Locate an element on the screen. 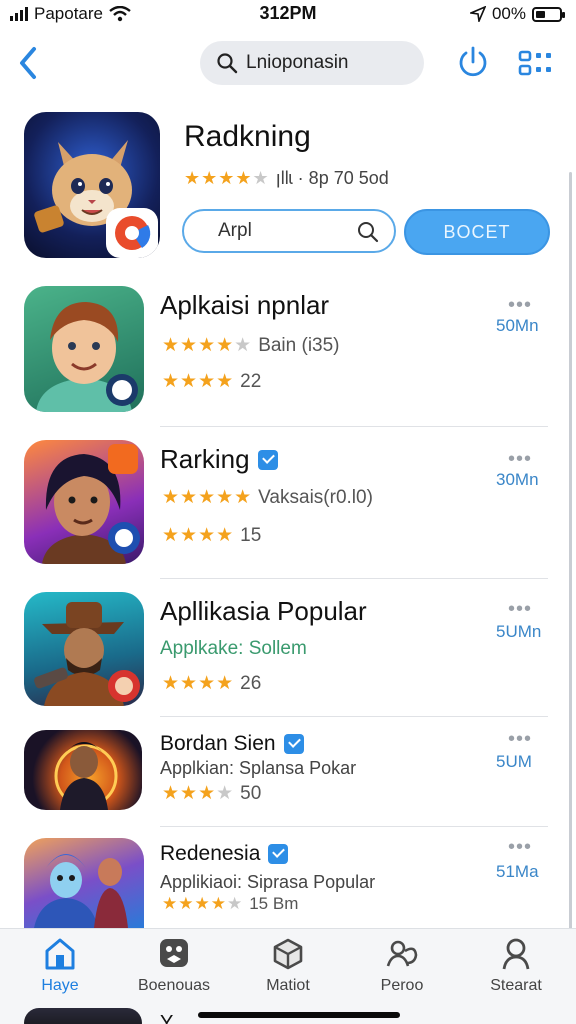 The width and height of the screenshot is (576, 1024). app-title: Bordan Sien is located at coordinates (218, 743).